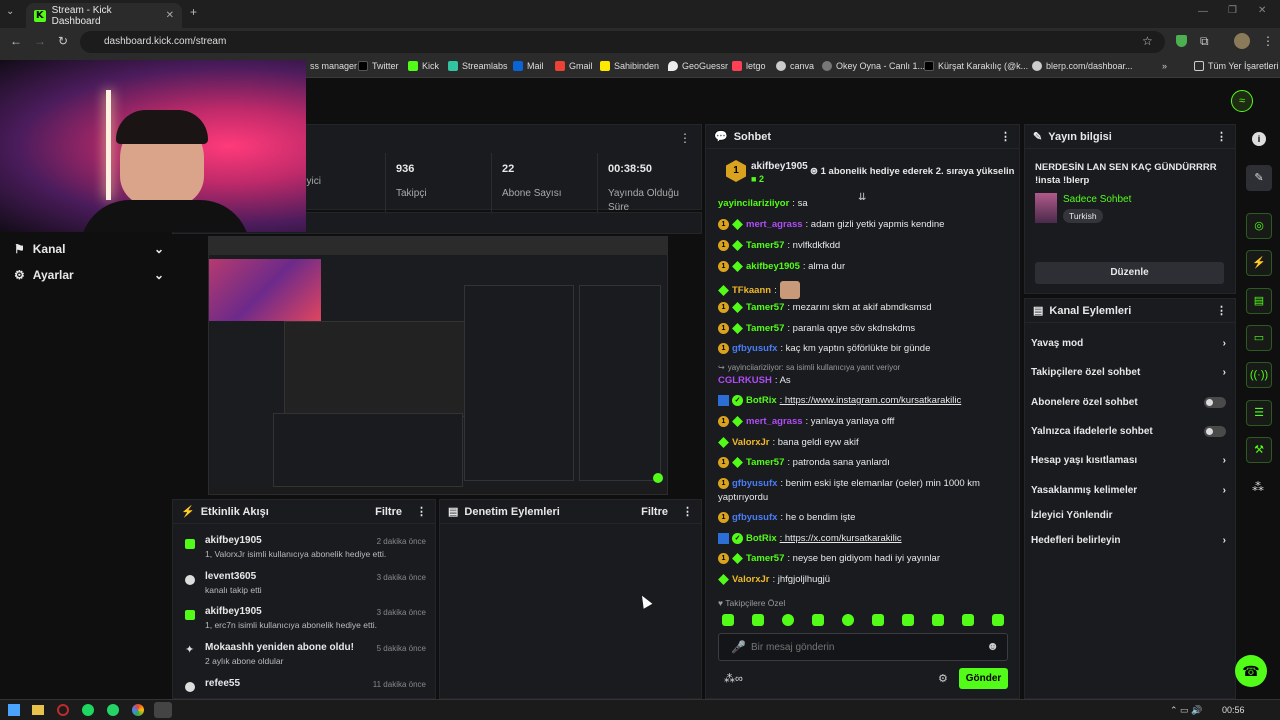  Describe the element at coordinates (574, 66) in the screenshot. I see `bookmark-gmail: Gmail` at that location.